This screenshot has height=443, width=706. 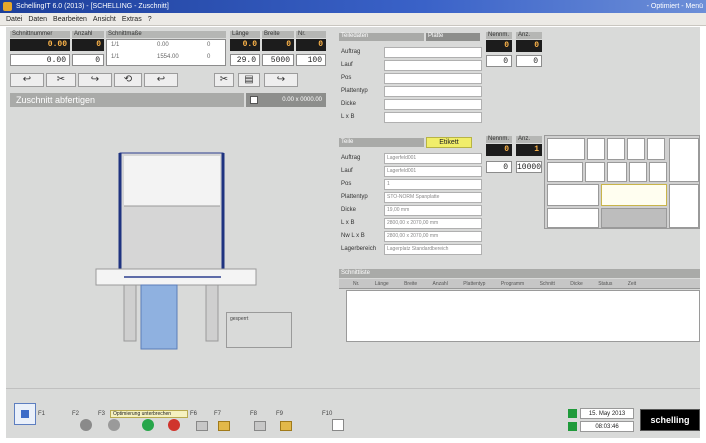 What do you see at coordinates (634, 195) in the screenshot?
I see `thumbnail-13-selected` at bounding box center [634, 195].